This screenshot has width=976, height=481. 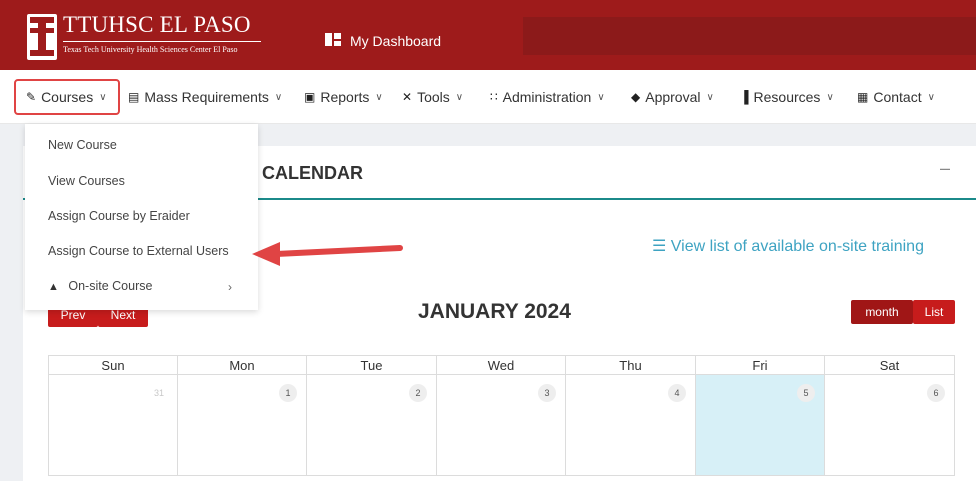 What do you see at coordinates (744, 97) in the screenshot?
I see `library-icon: ▐` at bounding box center [744, 97].